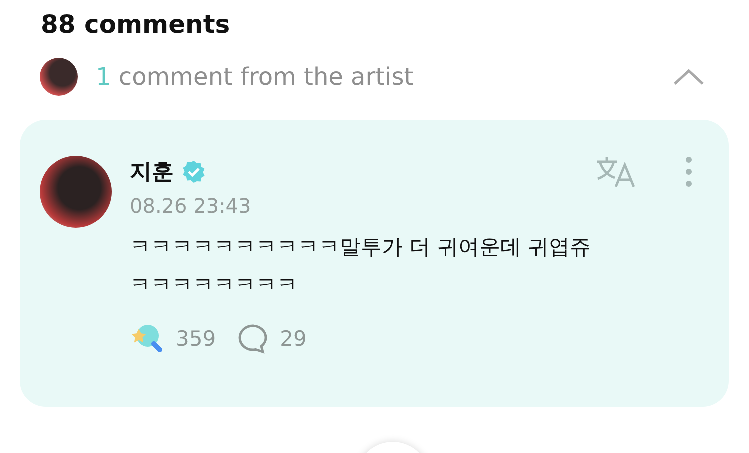 This screenshot has width=749, height=453. I want to click on avatar, so click(59, 77).